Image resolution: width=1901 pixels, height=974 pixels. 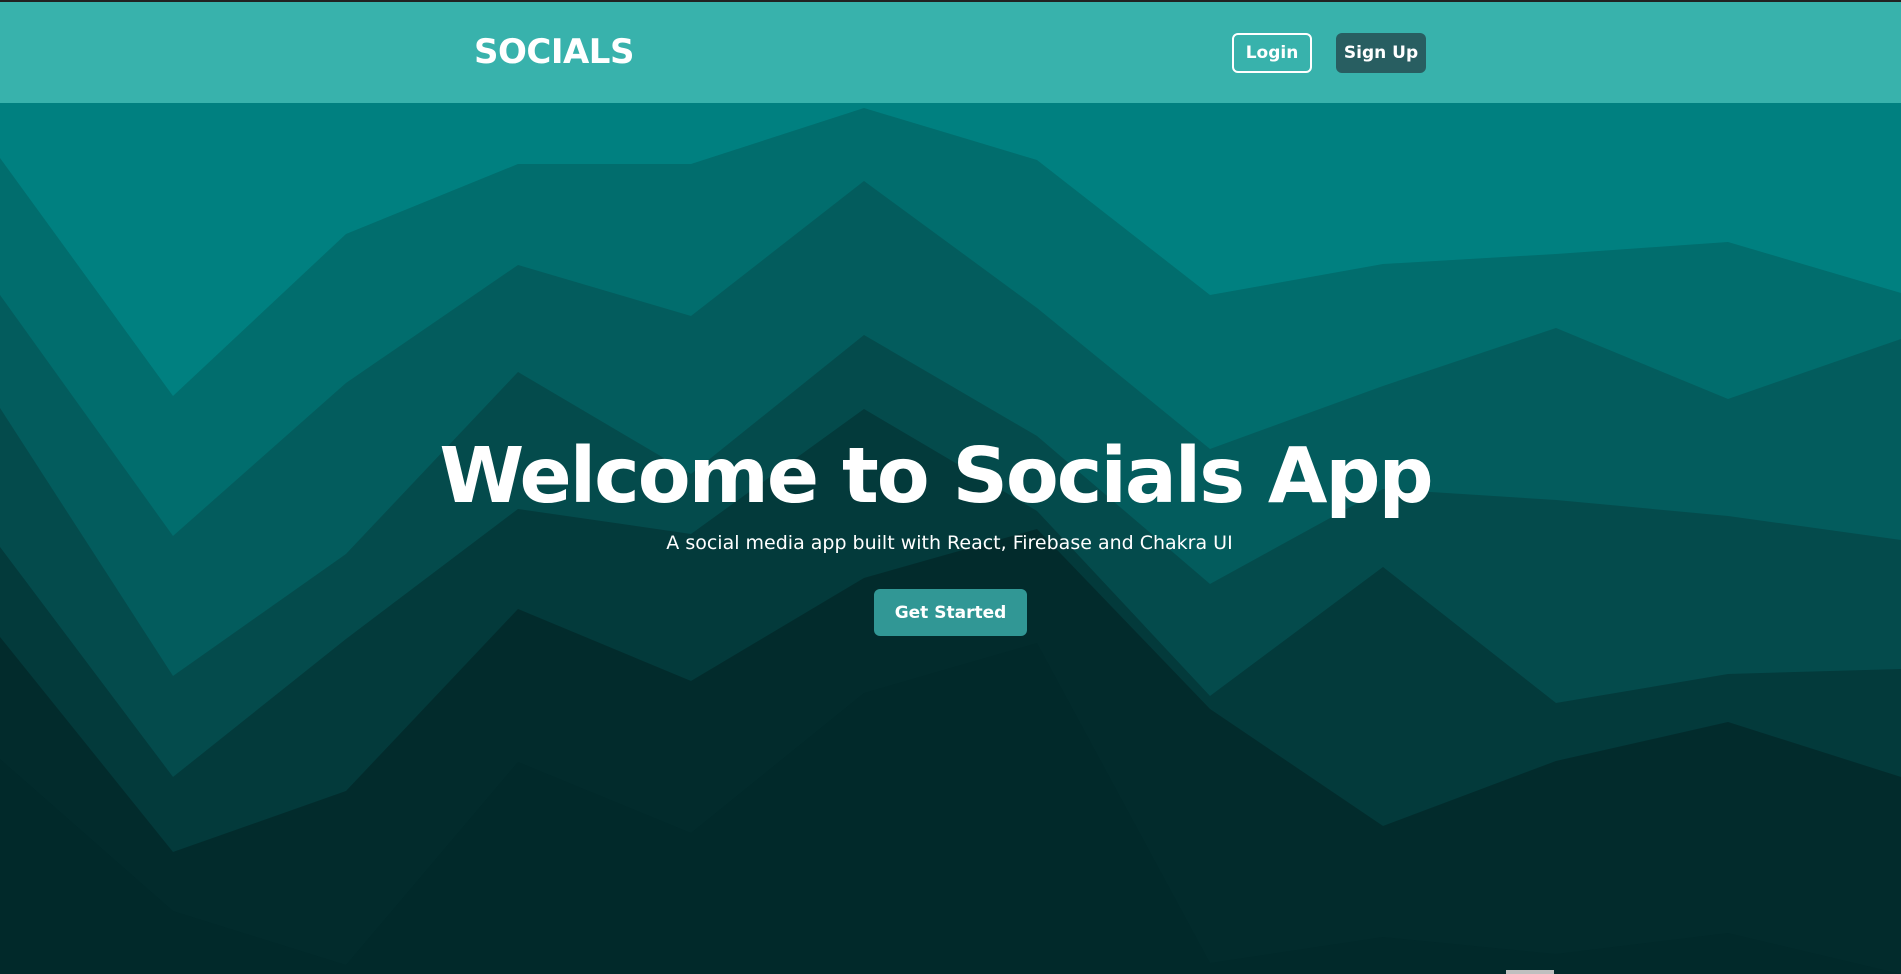 What do you see at coordinates (950, 612) in the screenshot?
I see `get-started-button: Get Started` at bounding box center [950, 612].